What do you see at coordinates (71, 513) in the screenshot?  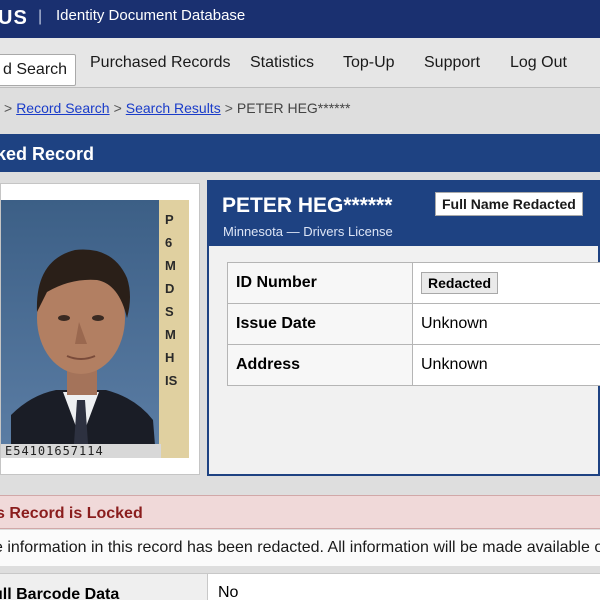 I see `locked-notice-title: s Record is Locked` at bounding box center [71, 513].